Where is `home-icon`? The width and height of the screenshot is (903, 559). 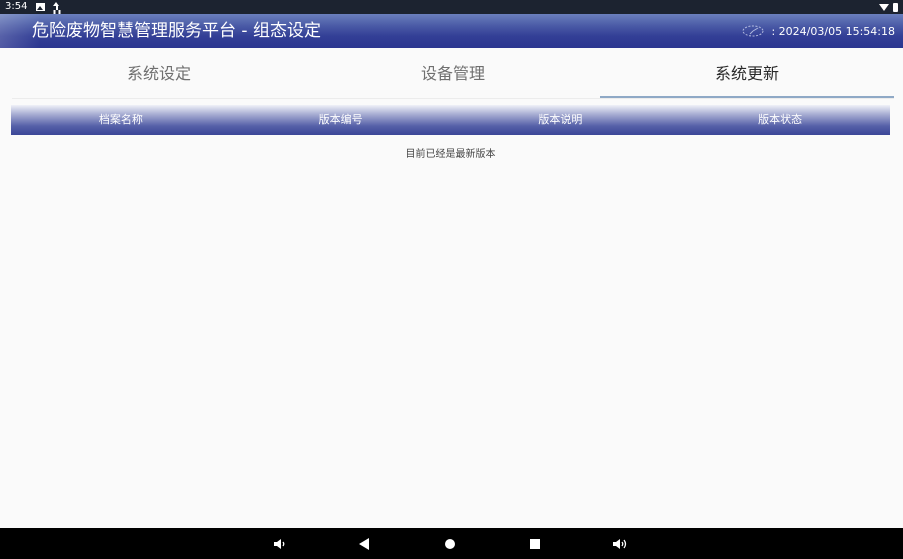
home-icon is located at coordinates (450, 543).